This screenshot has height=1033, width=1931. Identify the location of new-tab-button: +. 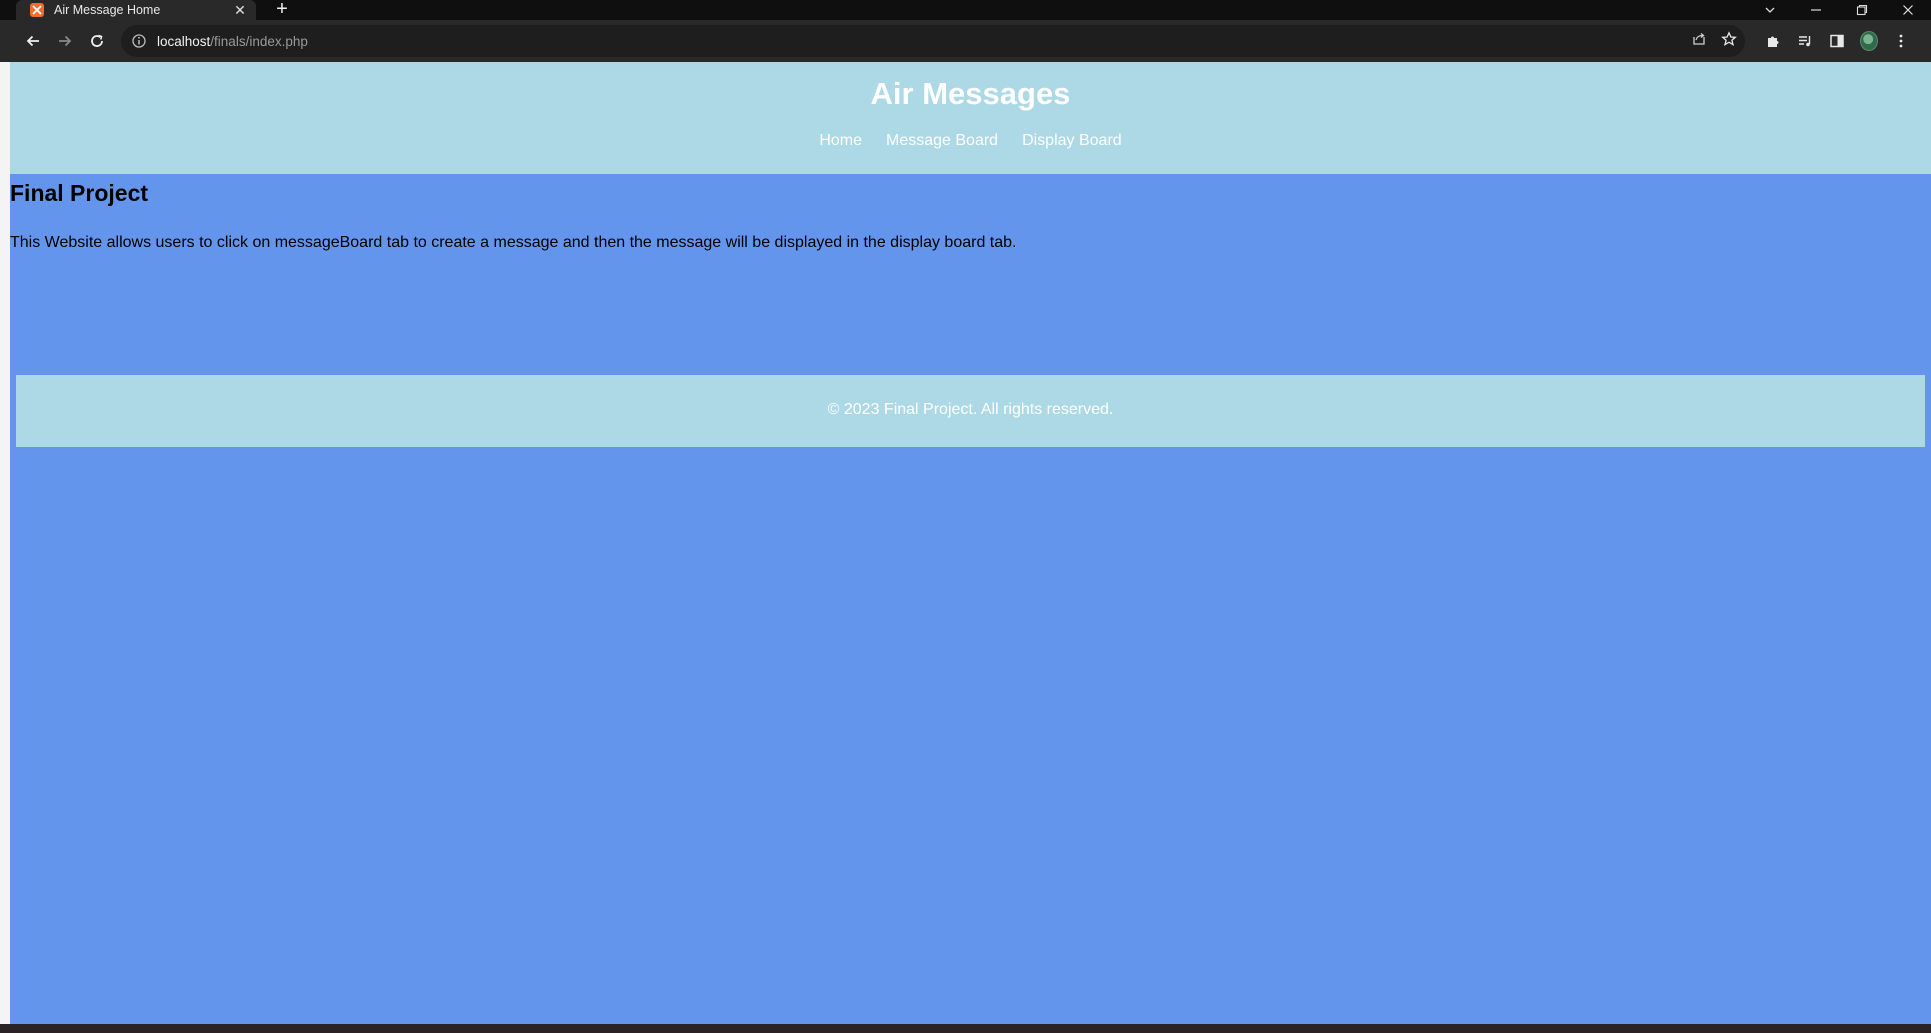
(282, 10).